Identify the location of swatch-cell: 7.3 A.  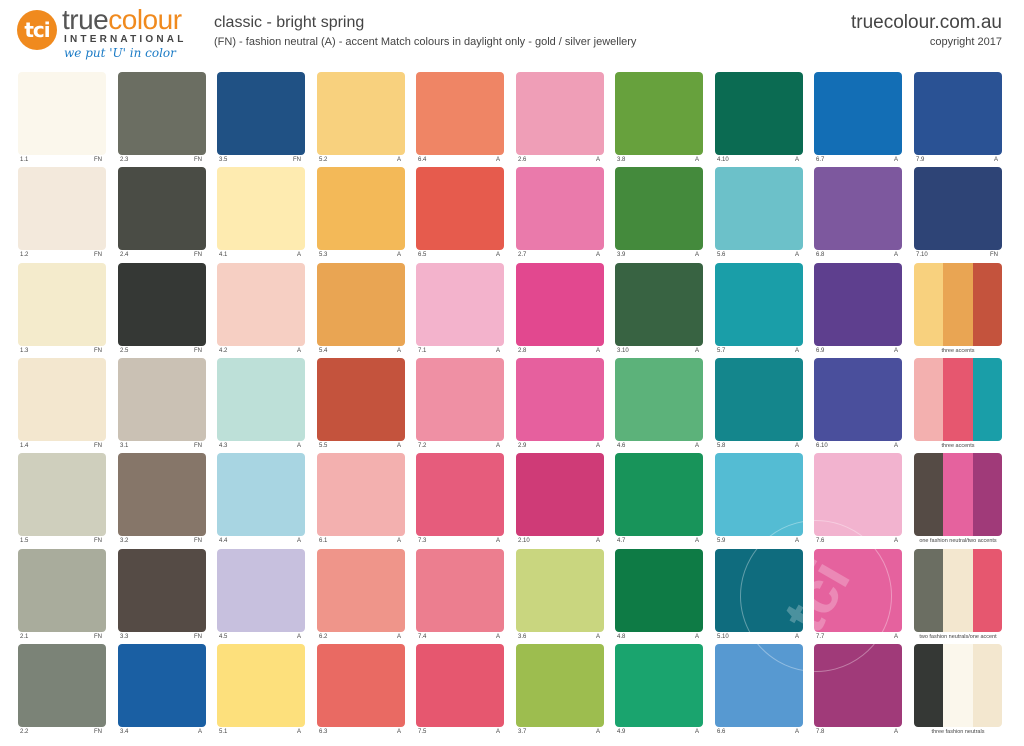
(460, 500).